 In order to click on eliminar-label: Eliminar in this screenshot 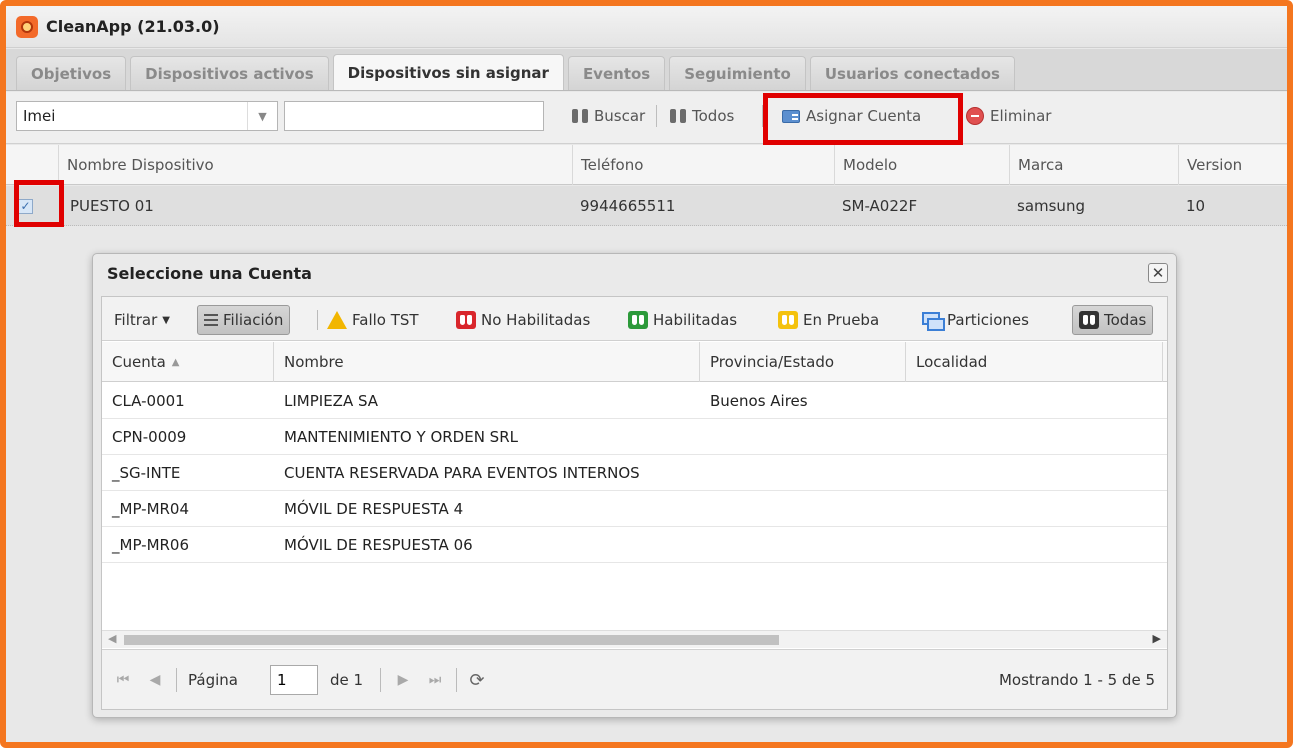, I will do `click(1021, 116)`.